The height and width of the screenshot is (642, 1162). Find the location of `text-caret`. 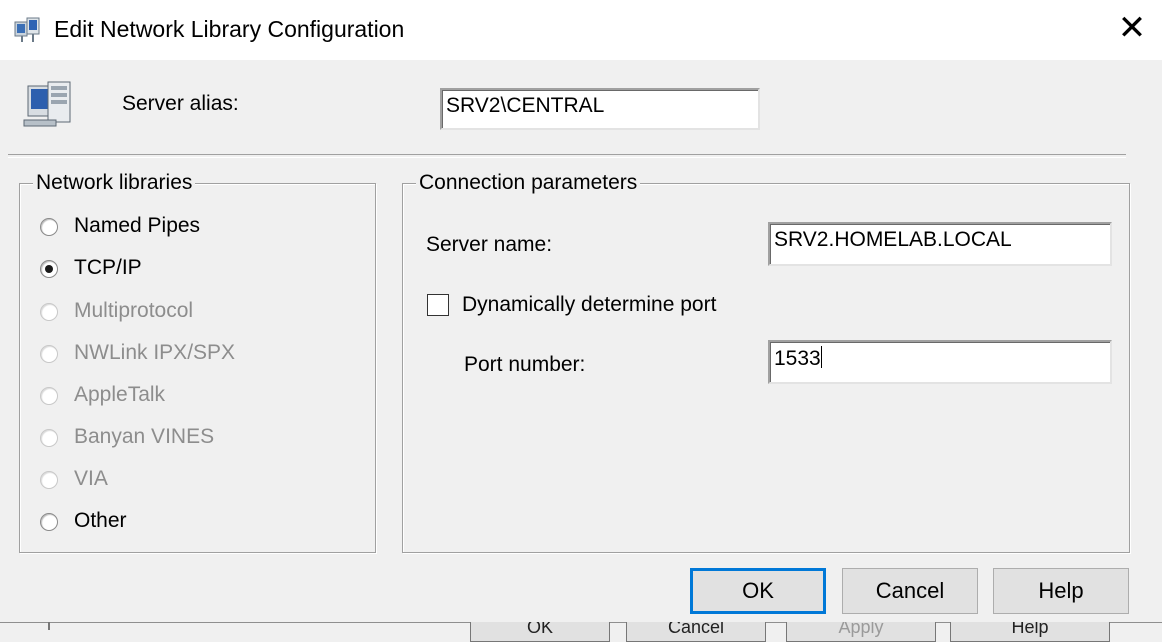

text-caret is located at coordinates (821, 357).